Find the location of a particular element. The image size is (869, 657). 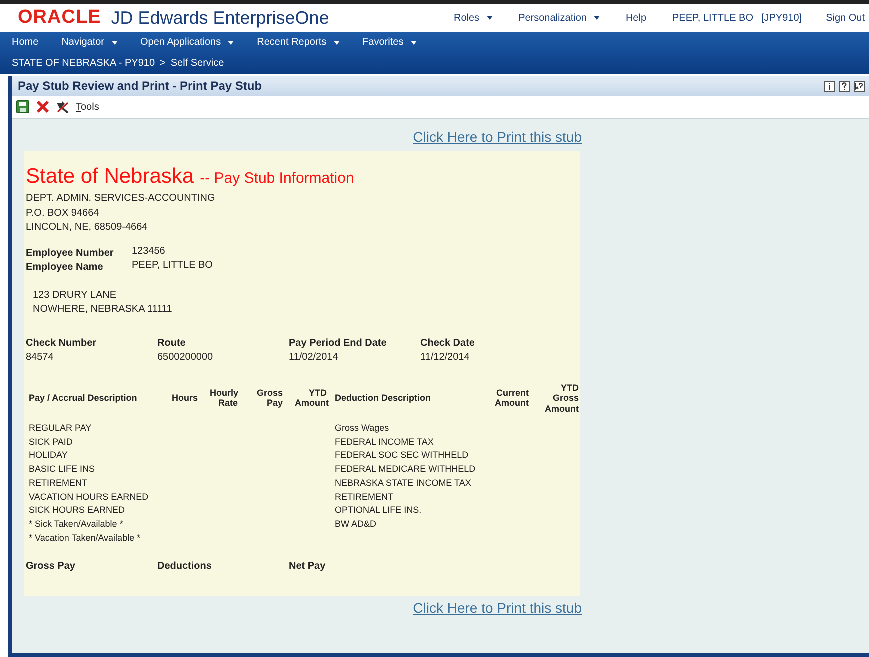

info-icon is located at coordinates (829, 86).